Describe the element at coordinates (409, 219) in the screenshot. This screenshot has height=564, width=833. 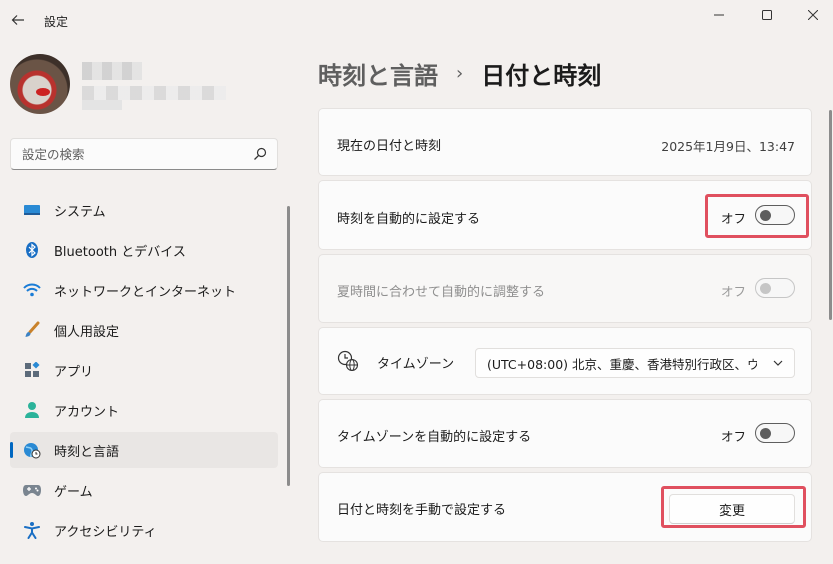
I see `auto-time-label: 時刻を自動的に設定する` at that location.